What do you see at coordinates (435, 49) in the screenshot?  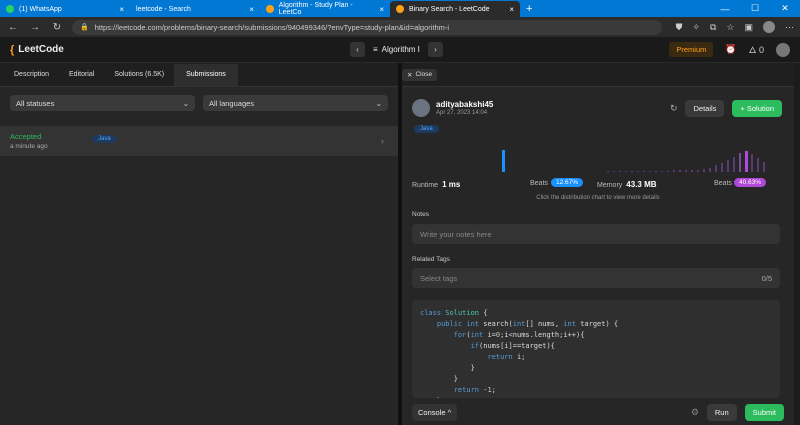 I see `next-problem-button: ›` at bounding box center [435, 49].